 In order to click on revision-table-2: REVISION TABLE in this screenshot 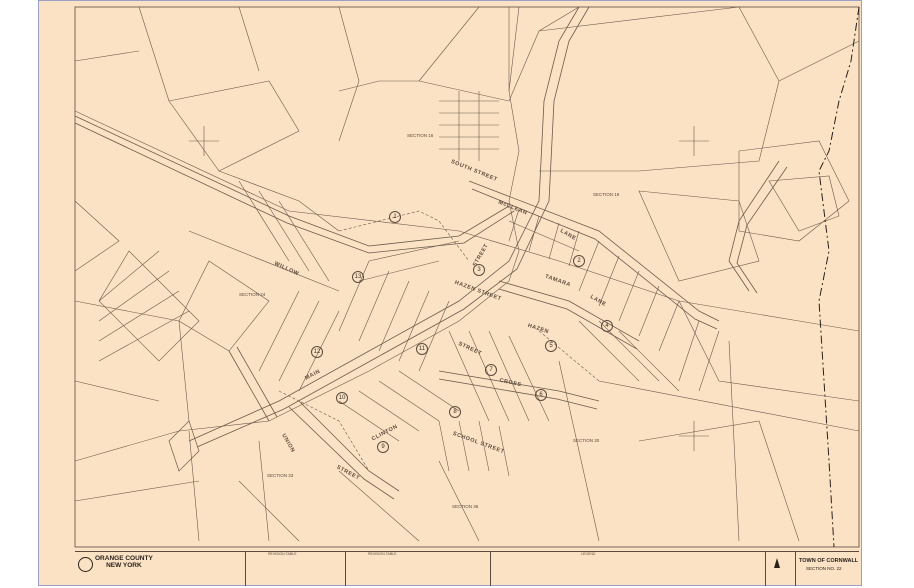, I will do `click(395, 569)`.